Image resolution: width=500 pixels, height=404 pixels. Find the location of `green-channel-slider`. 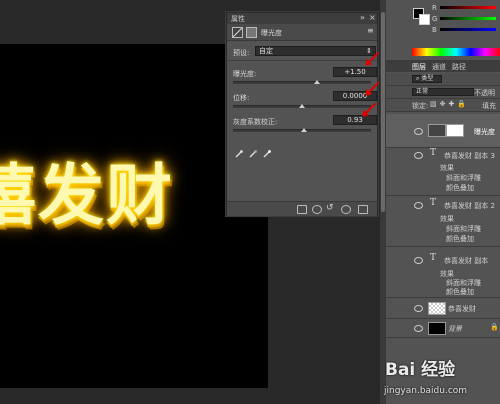

green-channel-slider is located at coordinates (468, 18).